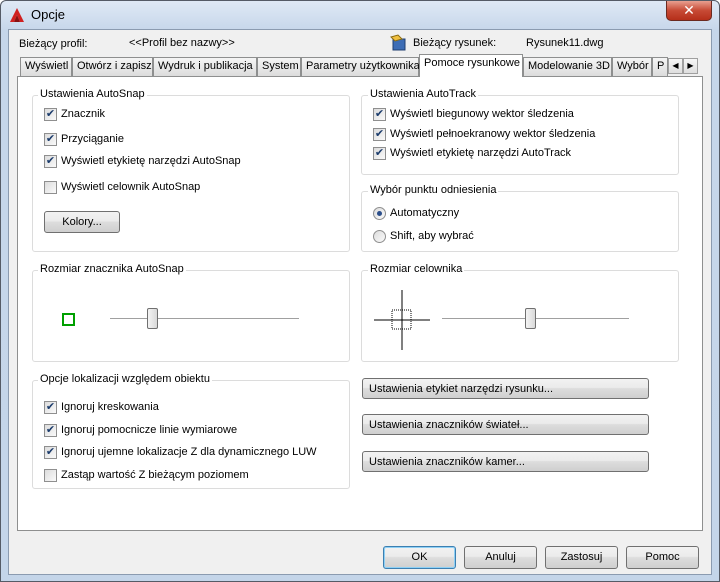 This screenshot has height=582, width=720. Describe the element at coordinates (50, 430) in the screenshot. I see `ignore-dimext-checkbox: ✔` at that location.